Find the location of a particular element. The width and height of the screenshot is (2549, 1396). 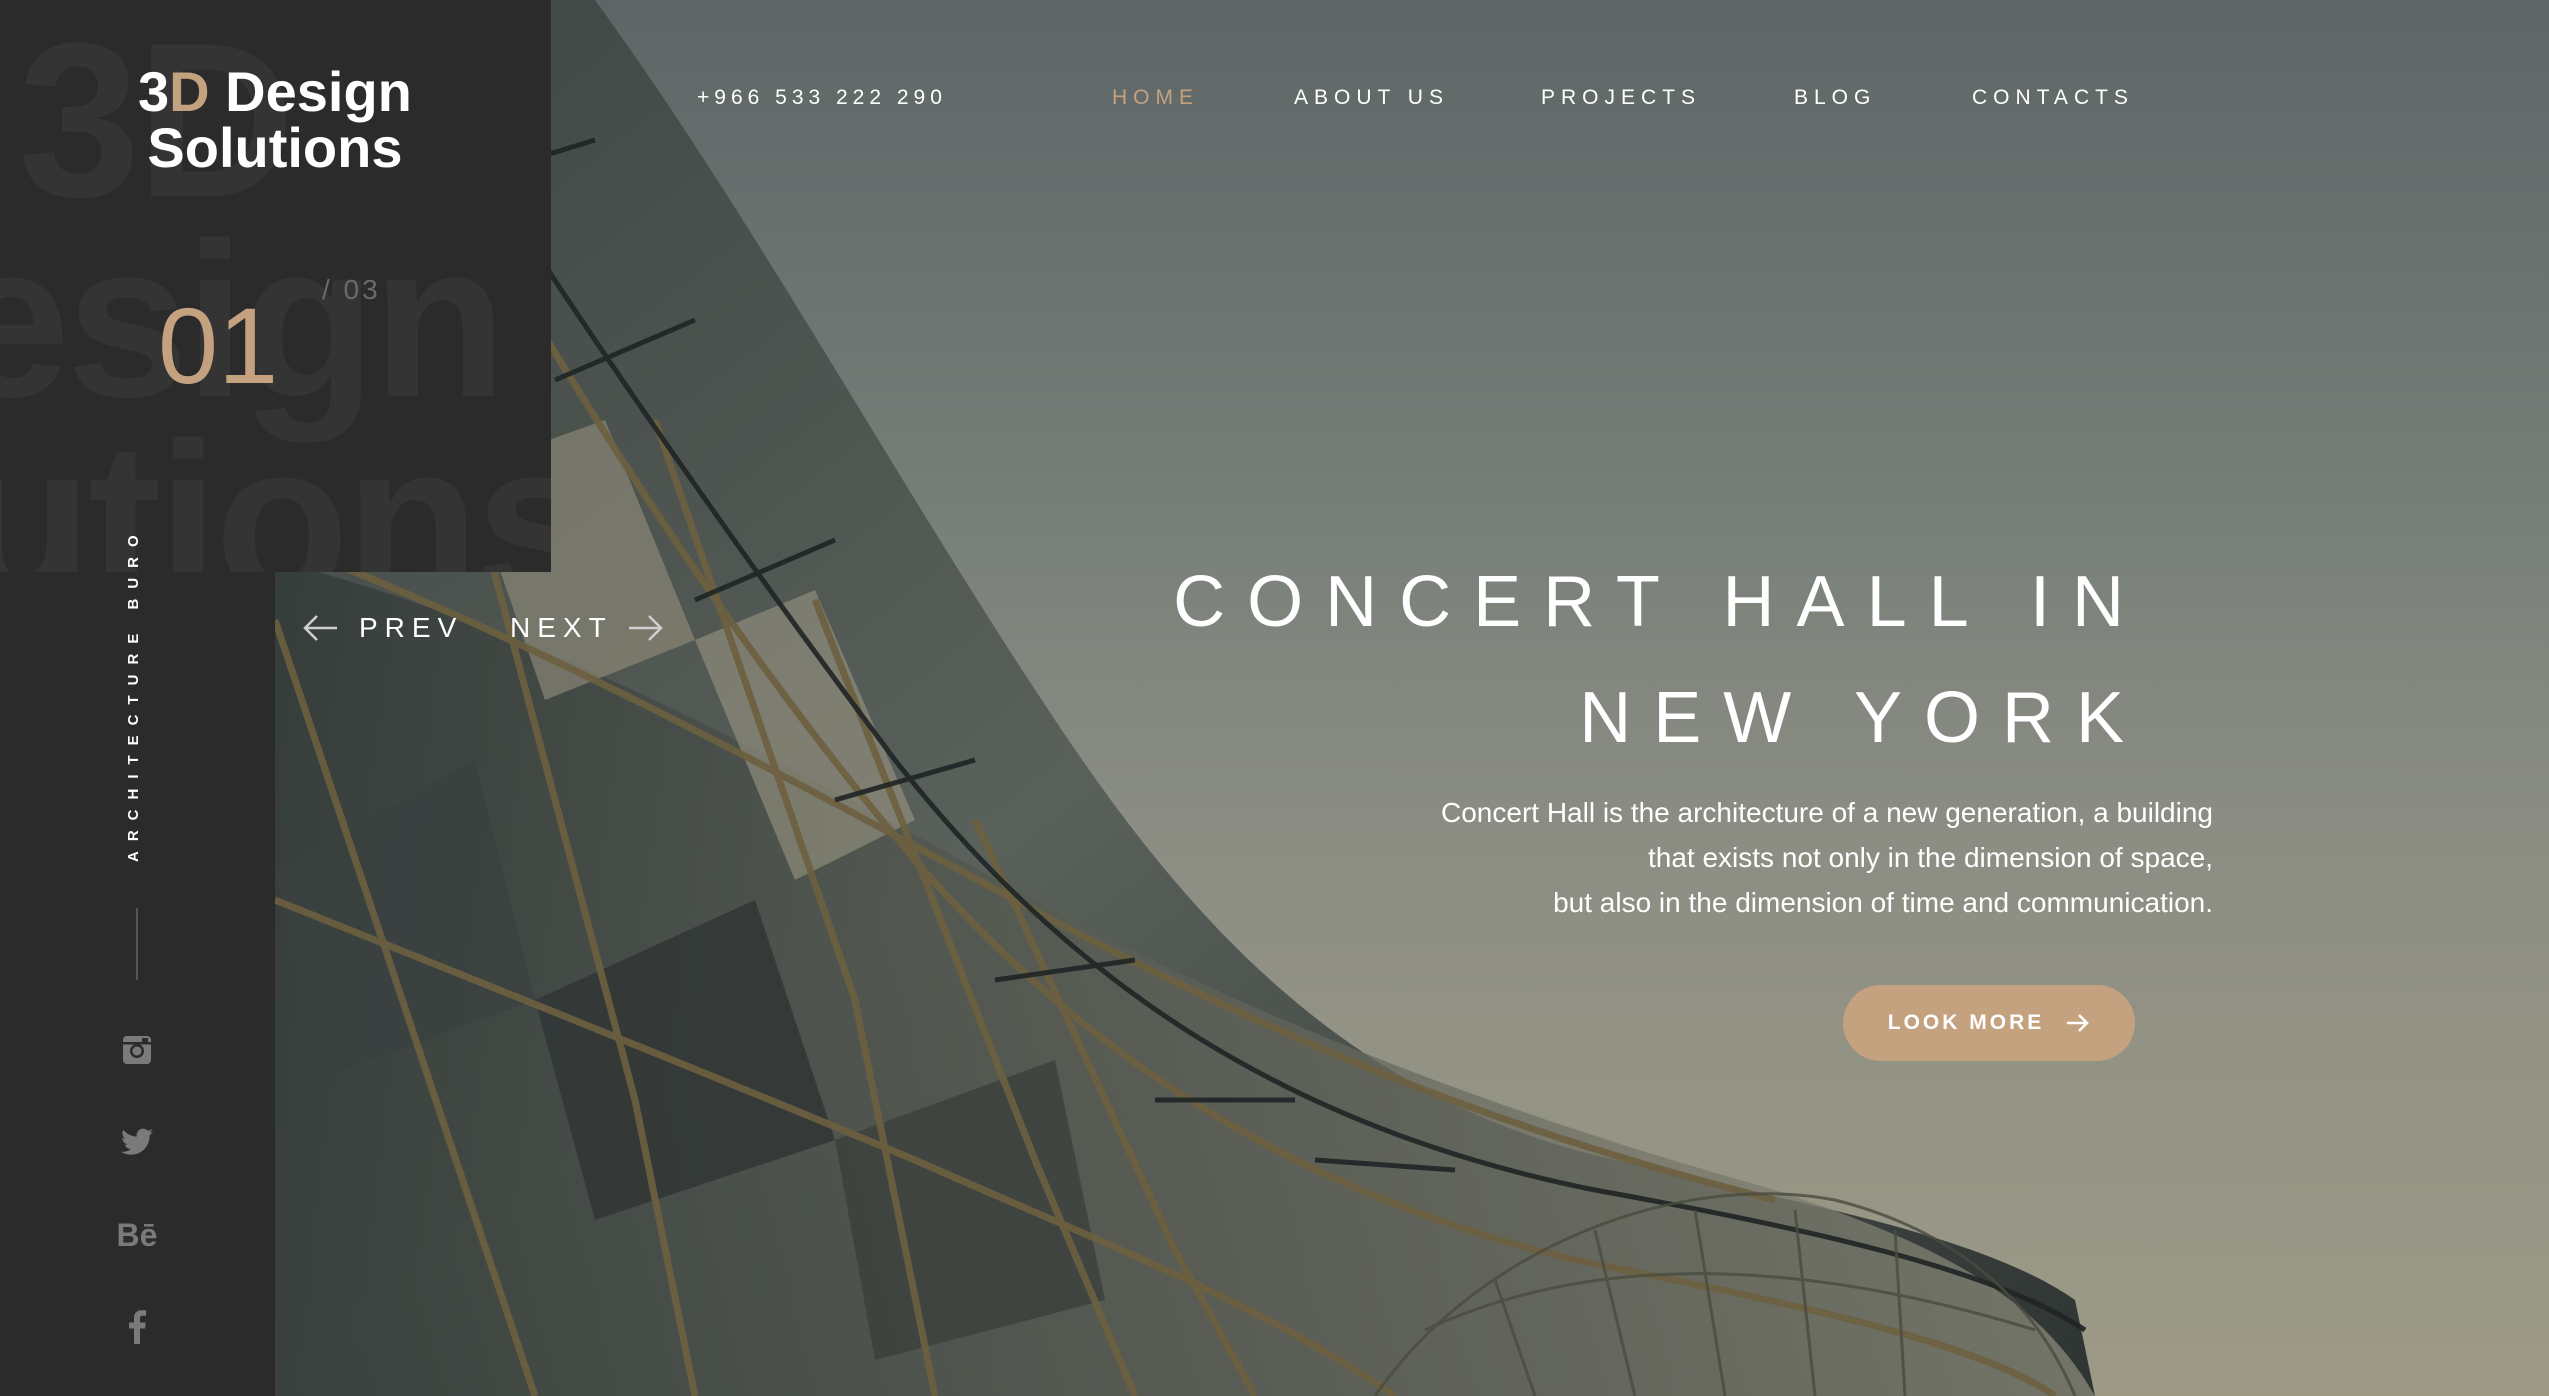

twitter-icon is located at coordinates (137, 1141).